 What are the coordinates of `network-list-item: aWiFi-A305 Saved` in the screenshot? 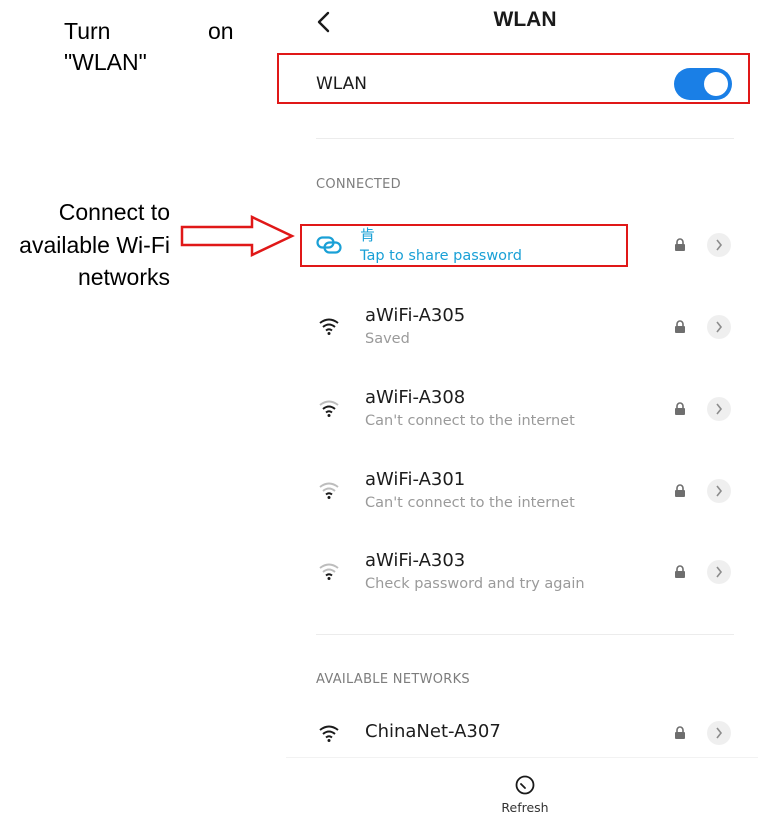 It's located at (526, 328).